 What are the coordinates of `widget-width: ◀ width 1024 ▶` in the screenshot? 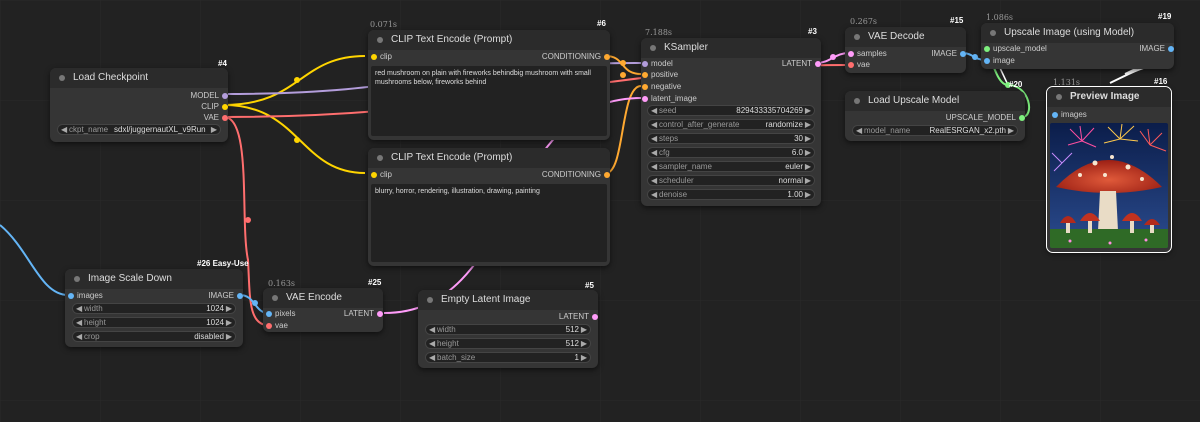 It's located at (154, 308).